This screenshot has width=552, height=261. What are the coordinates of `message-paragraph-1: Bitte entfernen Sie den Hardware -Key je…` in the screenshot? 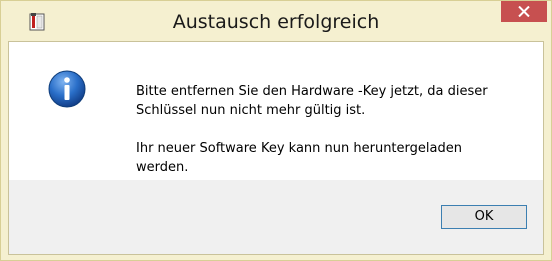 It's located at (336, 101).